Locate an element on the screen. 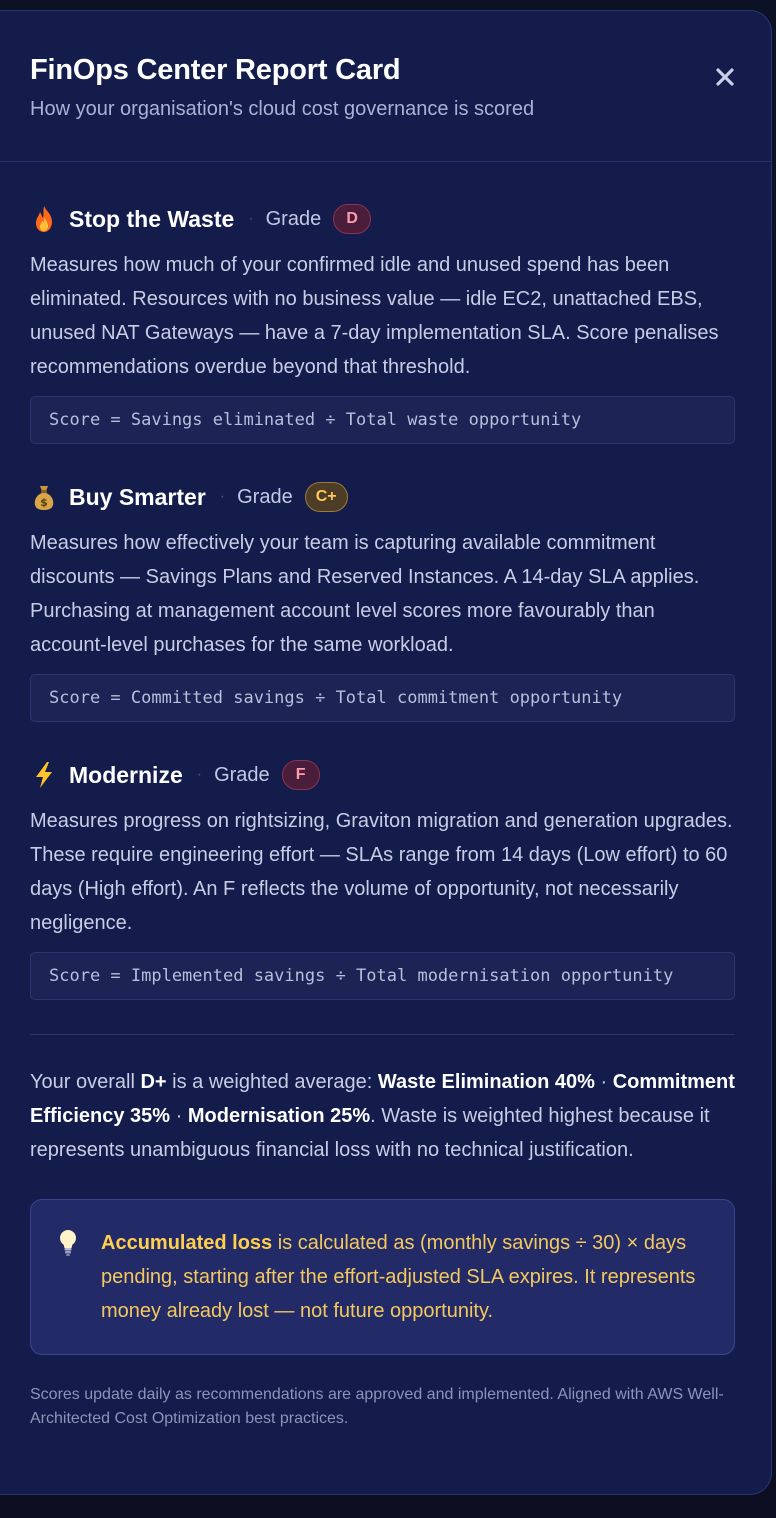  grade-badge: F is located at coordinates (300, 775).